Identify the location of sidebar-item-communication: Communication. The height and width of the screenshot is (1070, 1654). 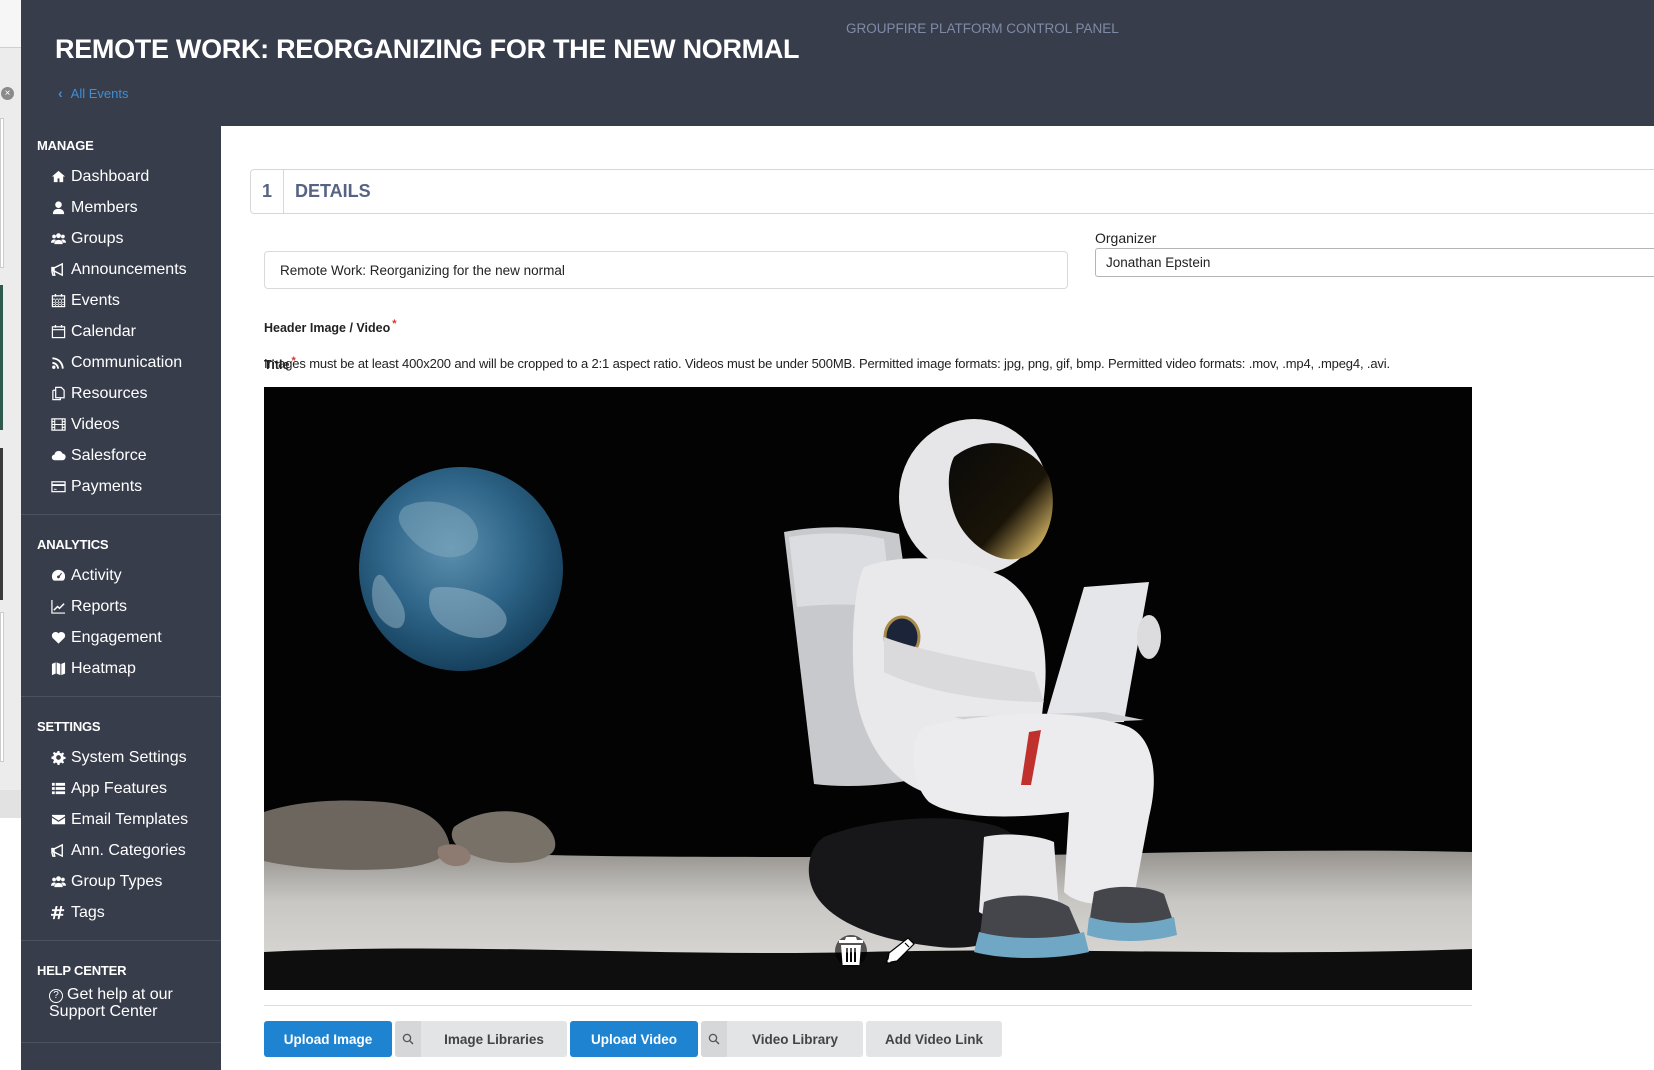
(121, 362).